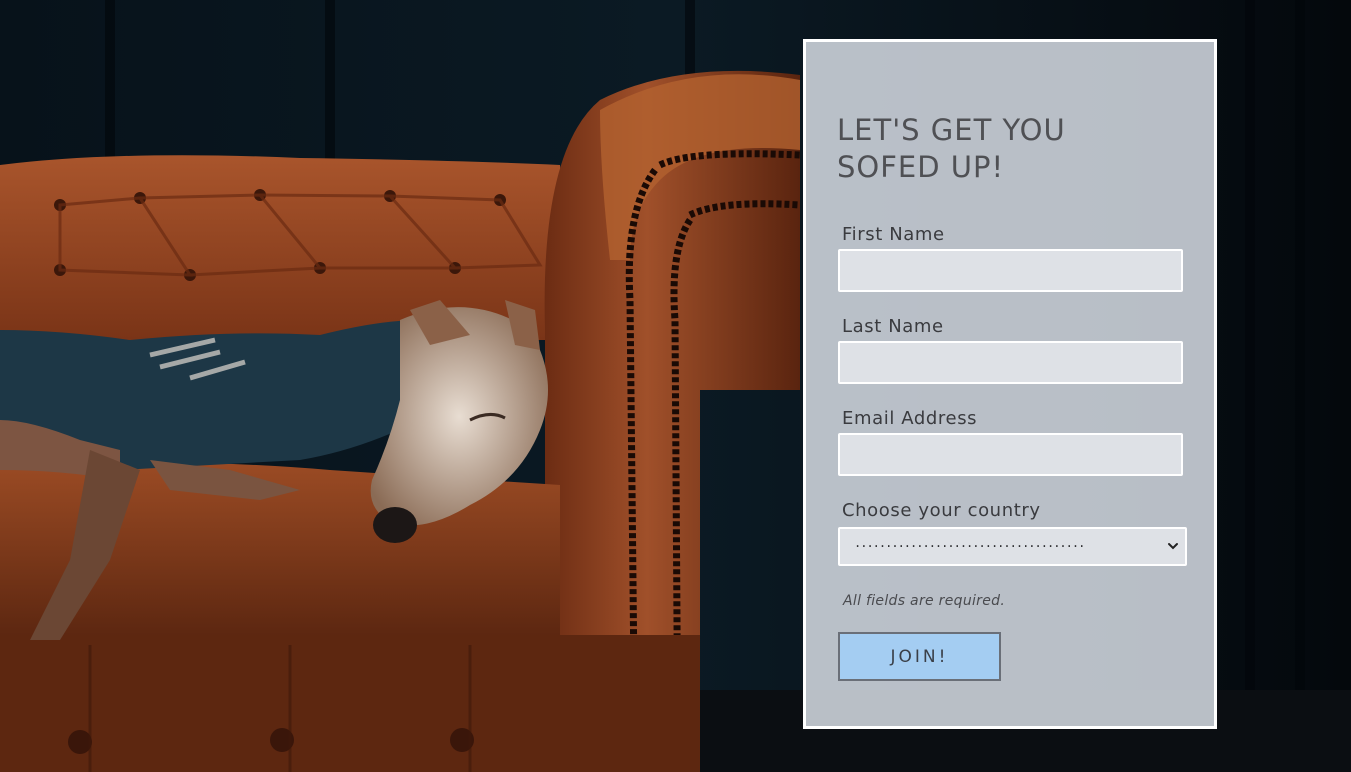  Describe the element at coordinates (919, 656) in the screenshot. I see `join-button: JOIN!` at that location.